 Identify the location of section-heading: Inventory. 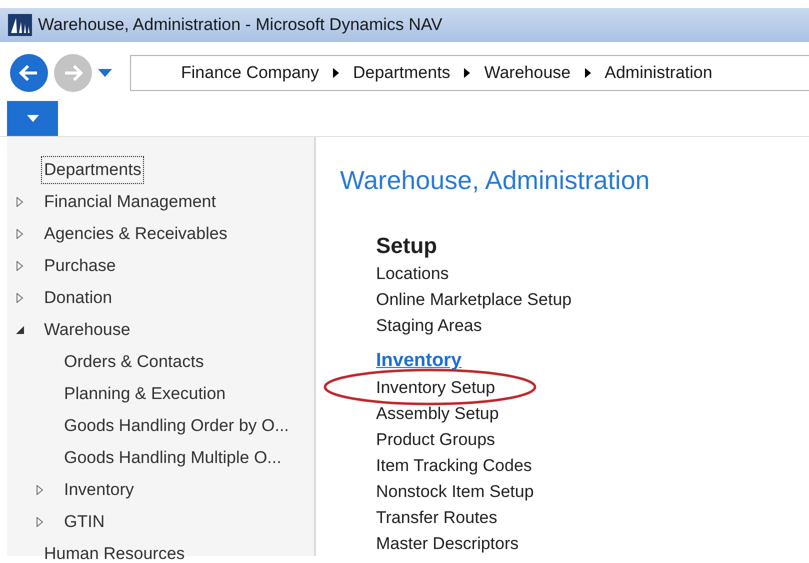
(419, 361).